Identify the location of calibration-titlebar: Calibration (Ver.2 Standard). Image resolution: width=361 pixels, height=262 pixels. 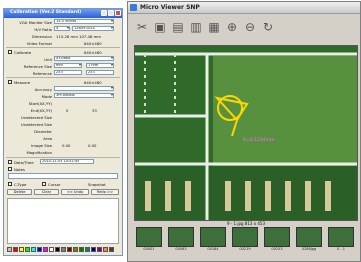
(63, 13).